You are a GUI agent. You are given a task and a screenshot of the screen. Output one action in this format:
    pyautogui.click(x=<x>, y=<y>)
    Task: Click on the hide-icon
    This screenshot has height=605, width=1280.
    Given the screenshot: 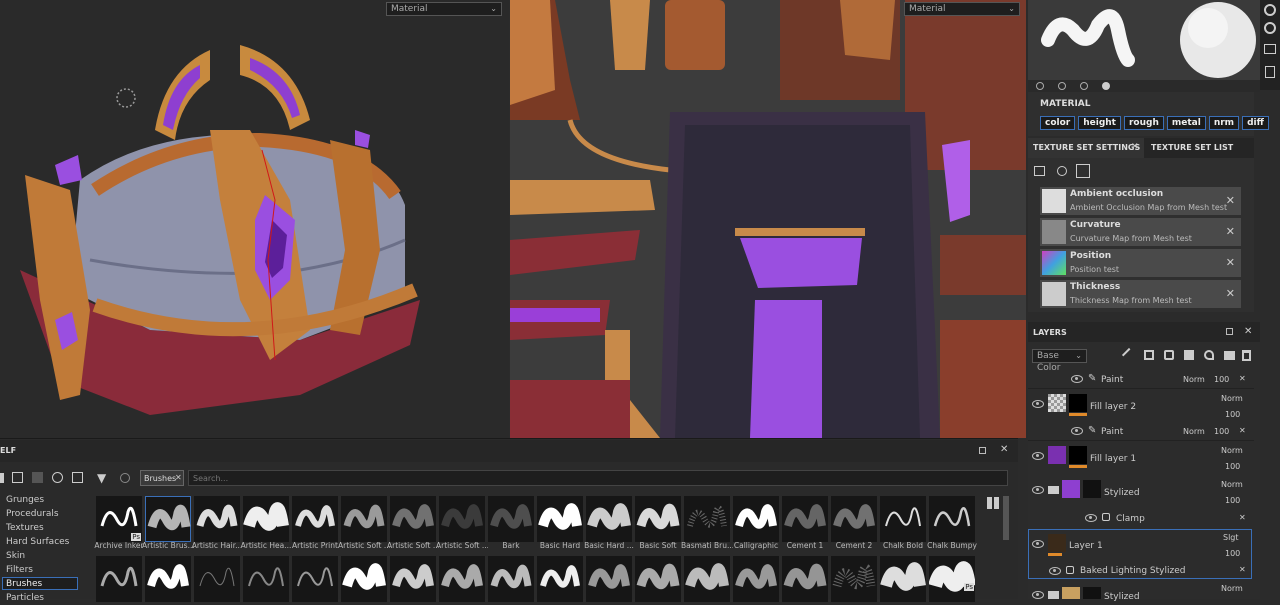 What is the action you would take?
    pyautogui.click(x=57, y=477)
    